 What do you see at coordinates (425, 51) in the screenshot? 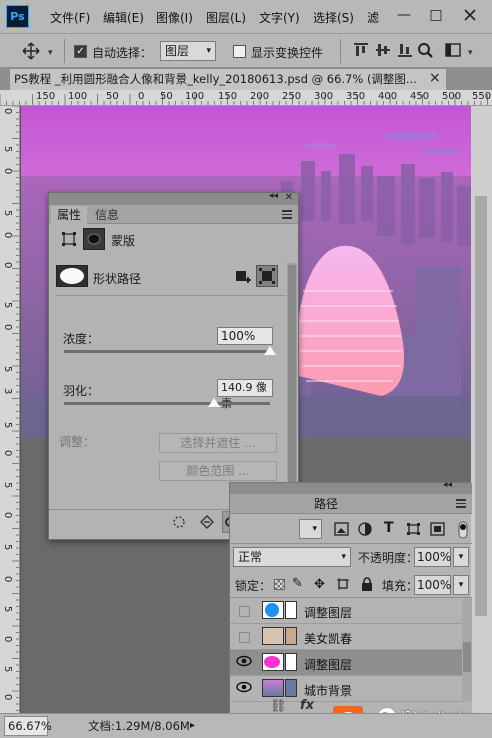
I see `search-icon` at bounding box center [425, 51].